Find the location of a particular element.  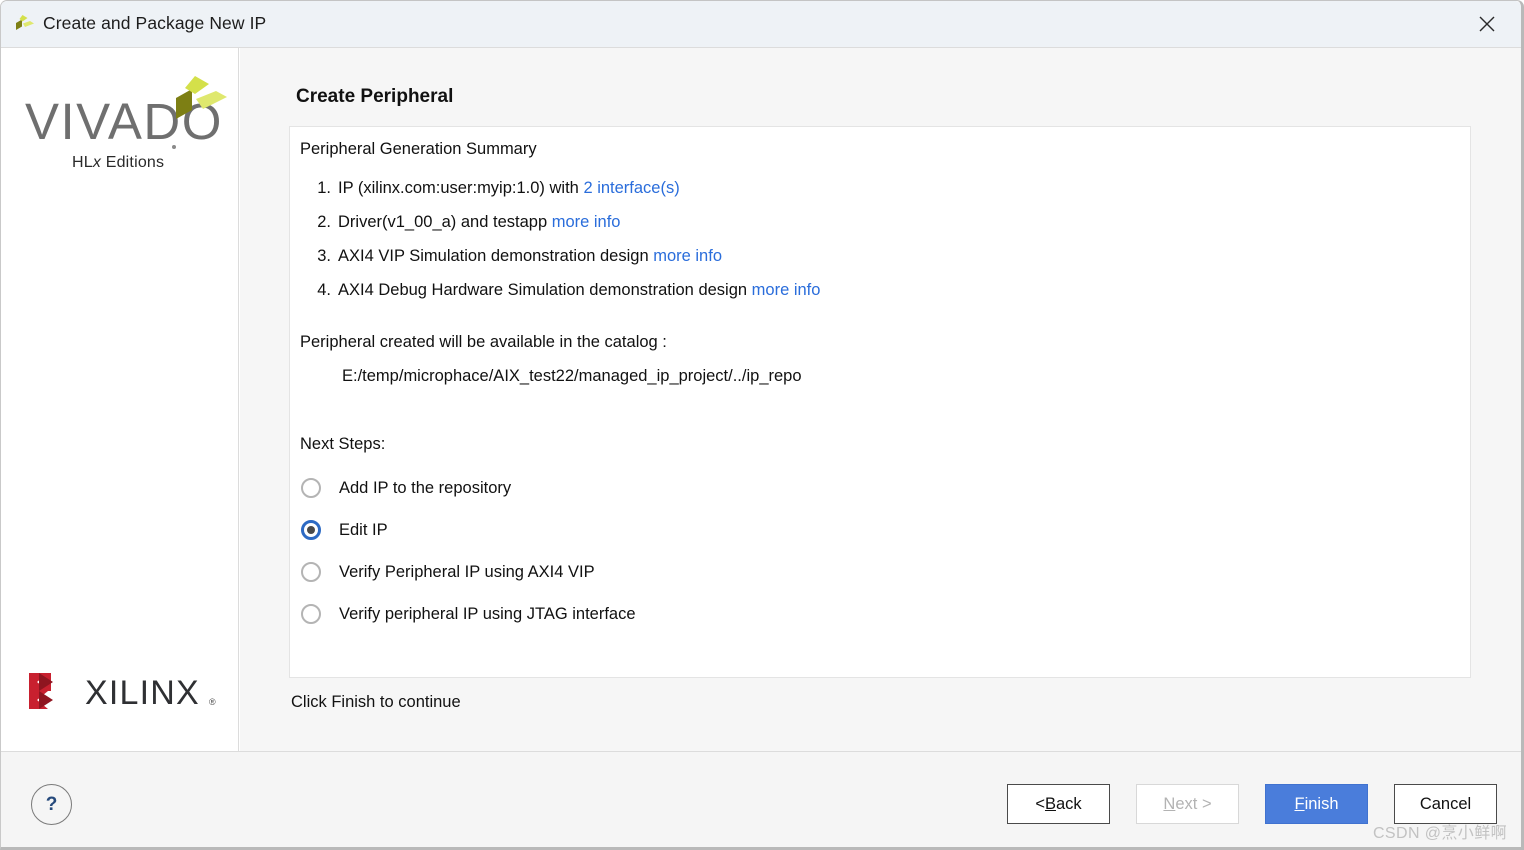

next-button-suffix: ext > is located at coordinates (1193, 803).